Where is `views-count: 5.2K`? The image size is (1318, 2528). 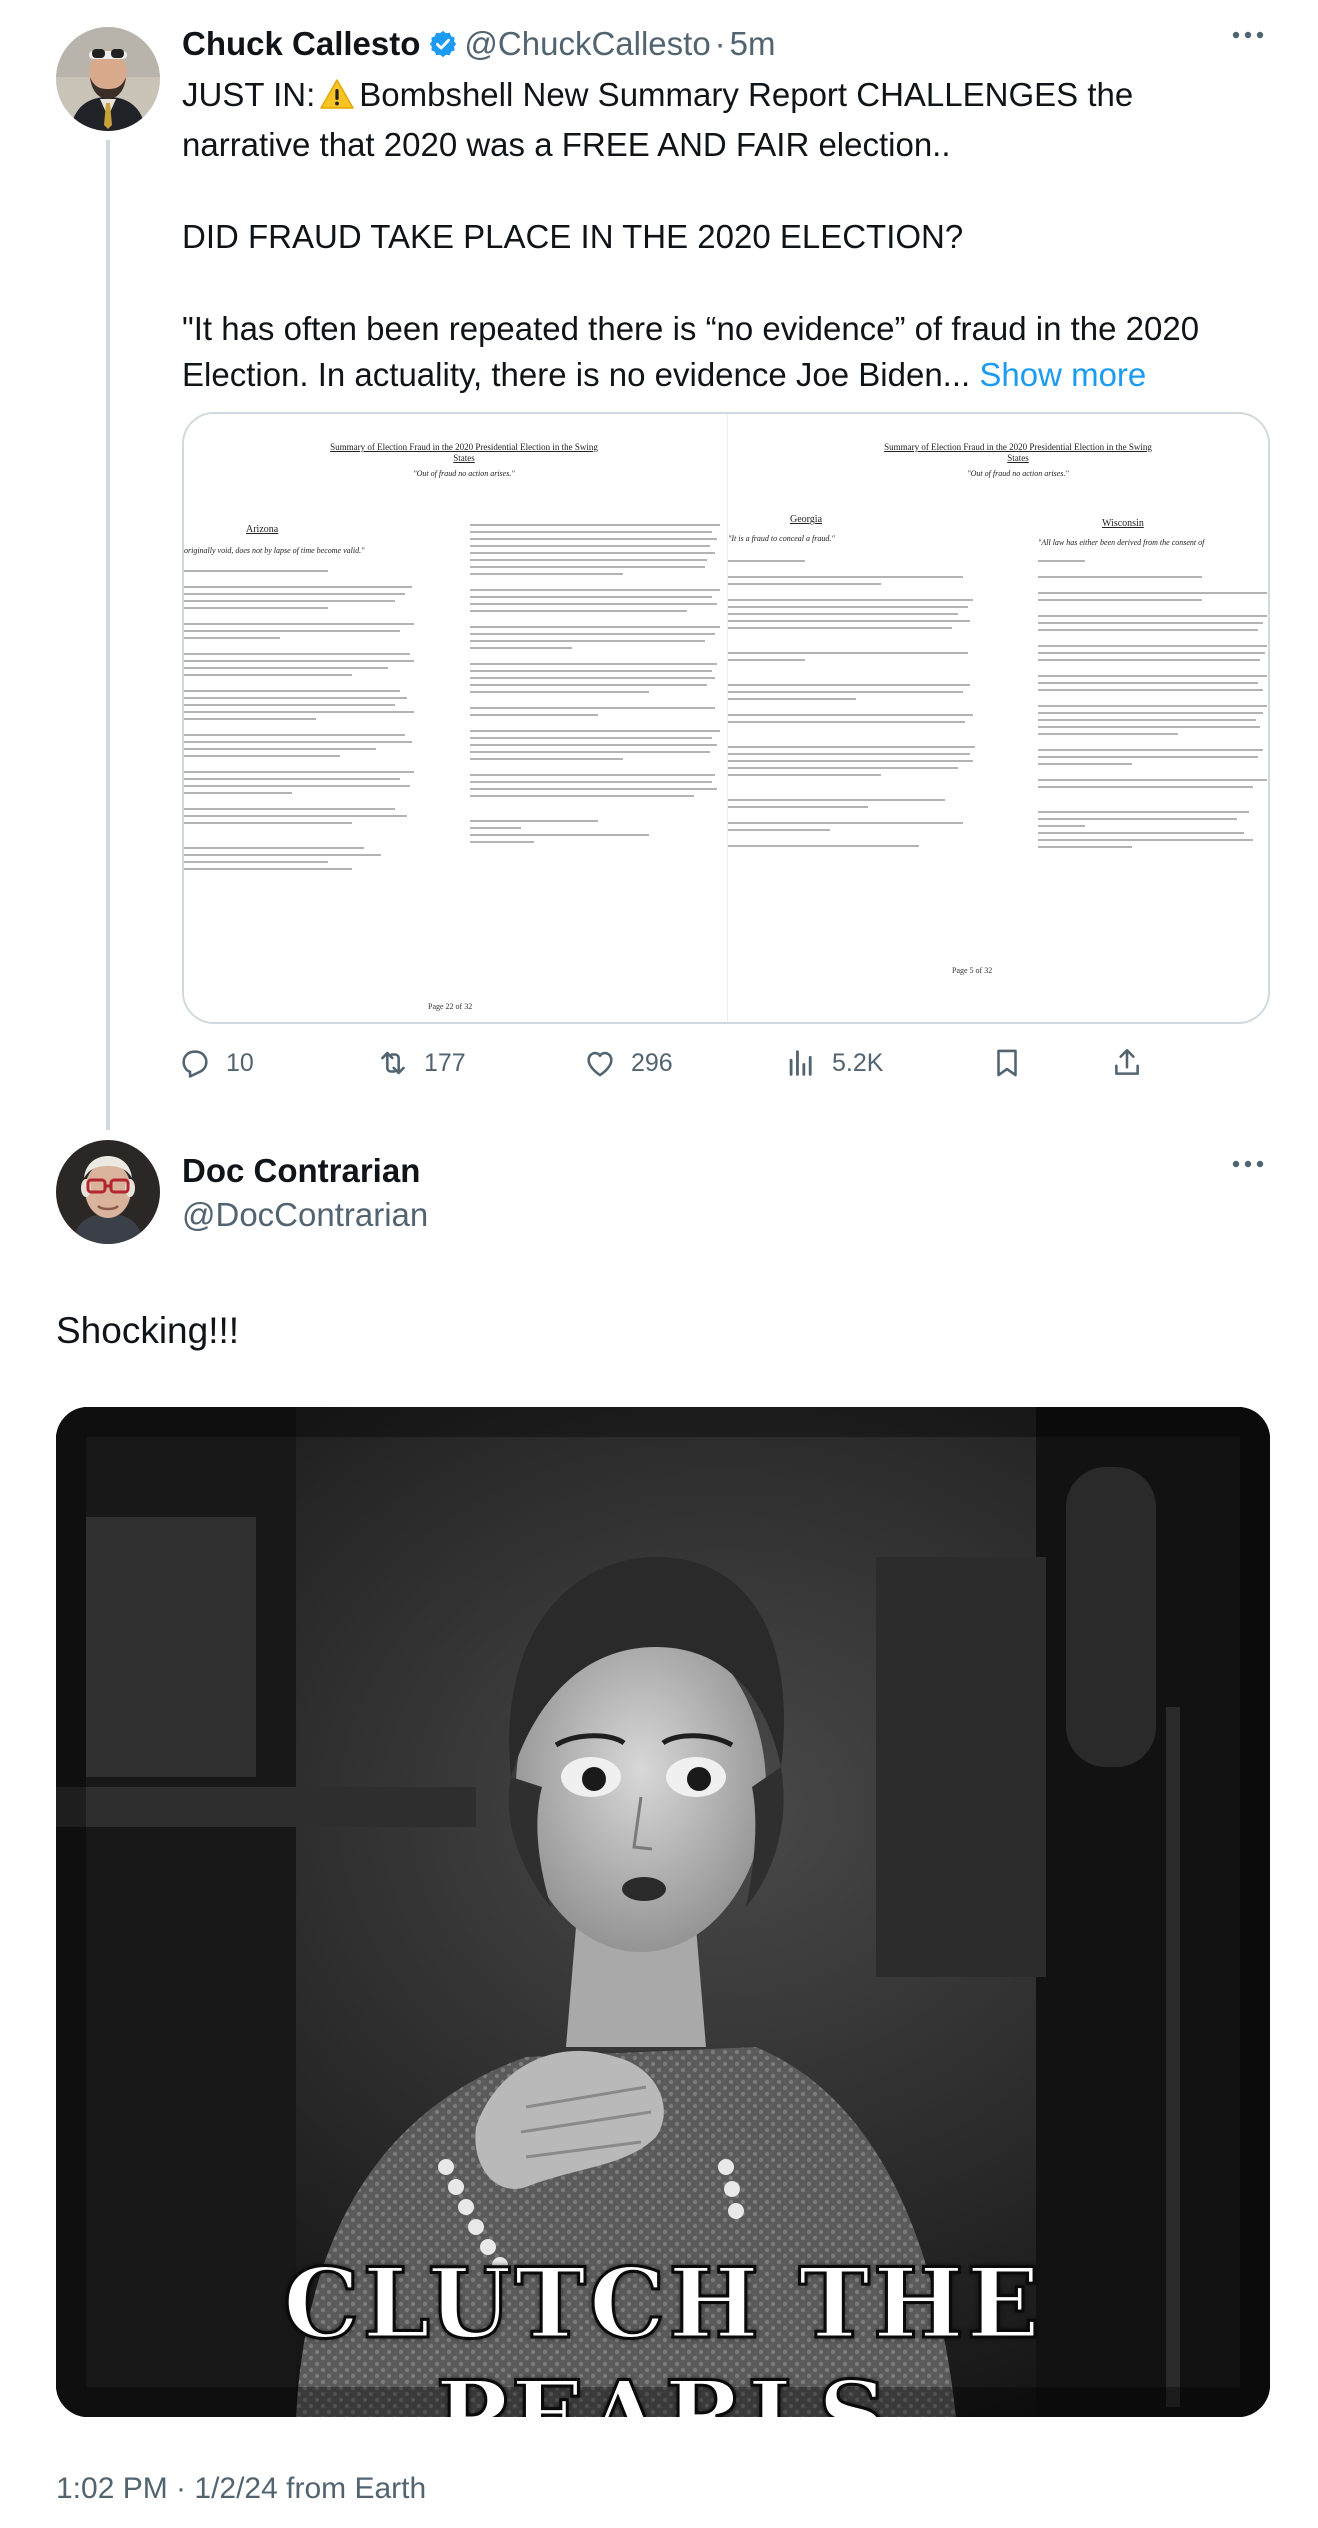 views-count: 5.2K is located at coordinates (858, 1062).